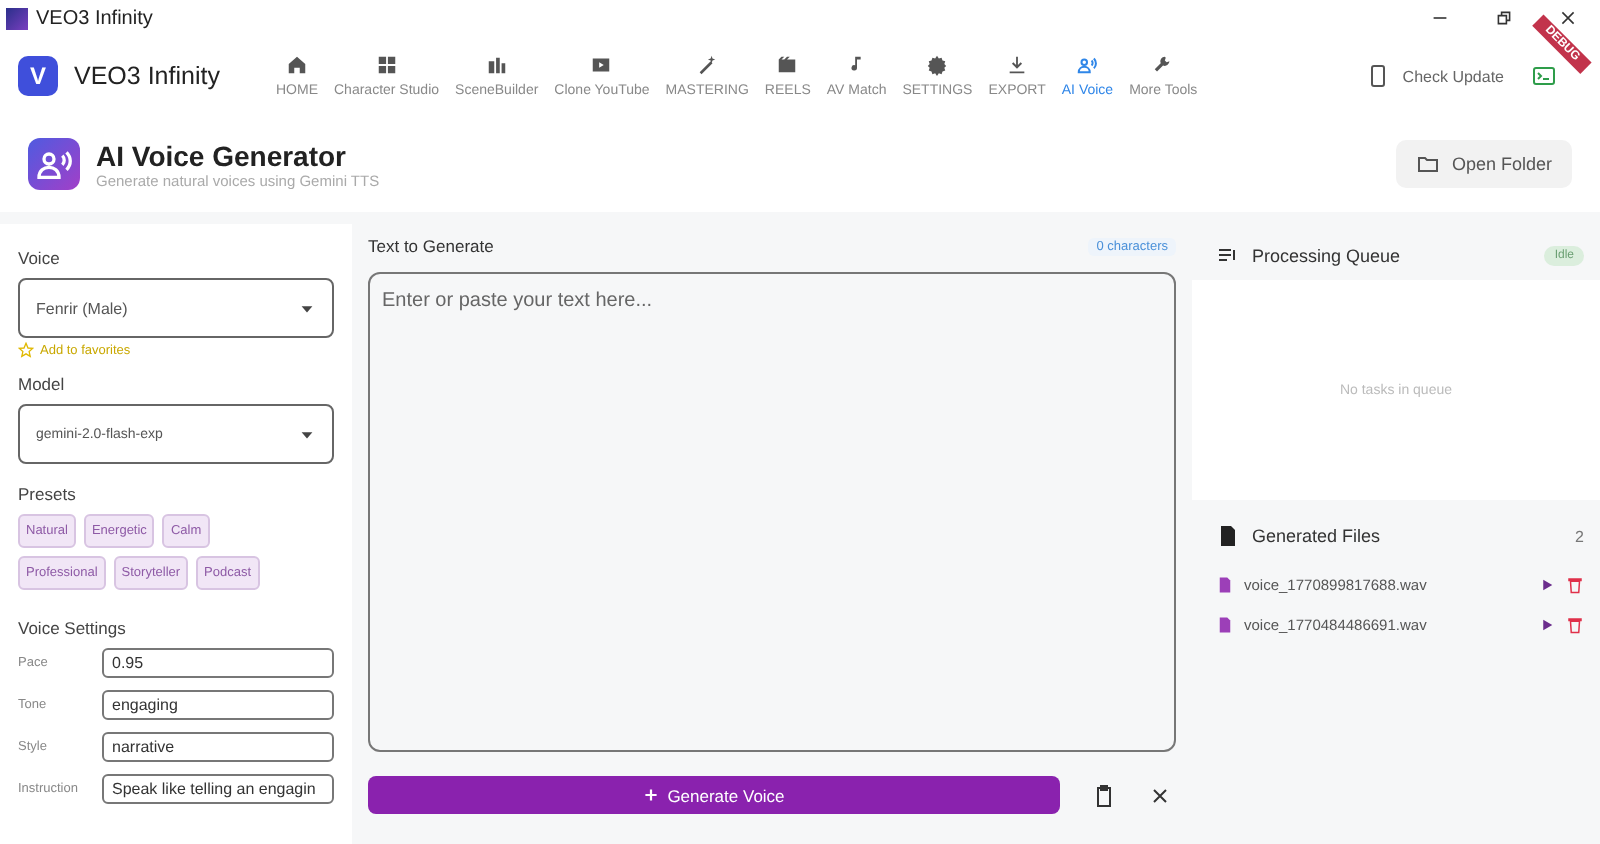 The width and height of the screenshot is (1600, 844). Describe the element at coordinates (1378, 76) in the screenshot. I see `phone-icon` at that location.